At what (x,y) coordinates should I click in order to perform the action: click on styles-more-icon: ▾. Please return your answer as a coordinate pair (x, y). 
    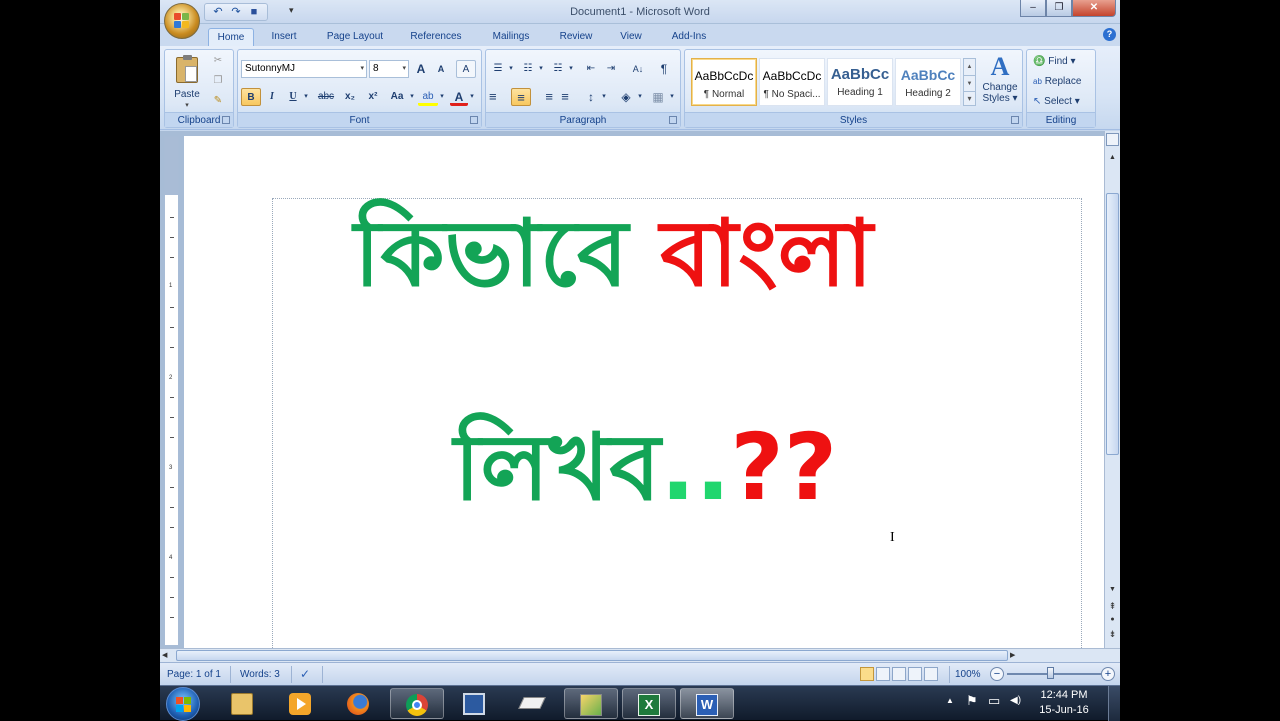
    Looking at the image, I should click on (969, 98).